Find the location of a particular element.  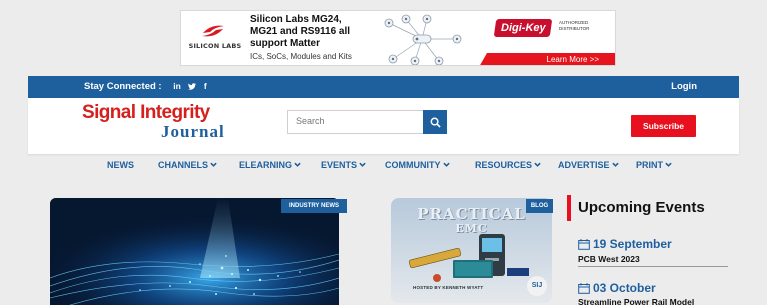

nav-print: PRINT is located at coordinates (654, 165).